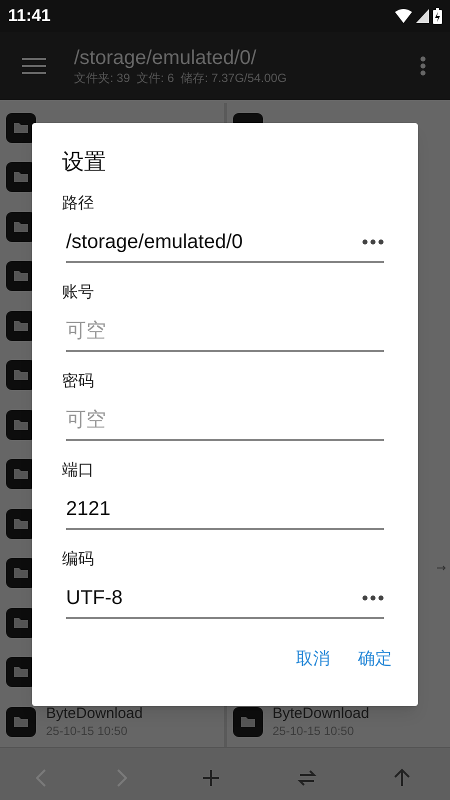 Image resolution: width=450 pixels, height=800 pixels. I want to click on clock: 11:41, so click(29, 16).